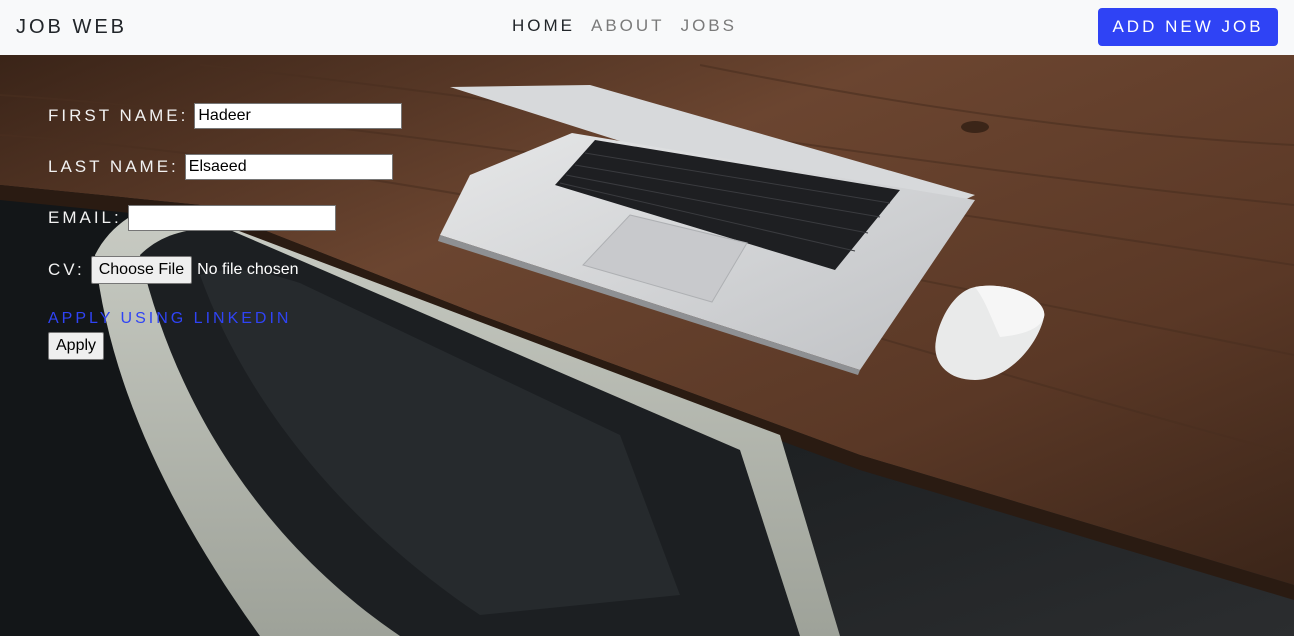  What do you see at coordinates (169, 319) in the screenshot?
I see `apply-linkedin-link: APPLY USING LINKEDIN` at bounding box center [169, 319].